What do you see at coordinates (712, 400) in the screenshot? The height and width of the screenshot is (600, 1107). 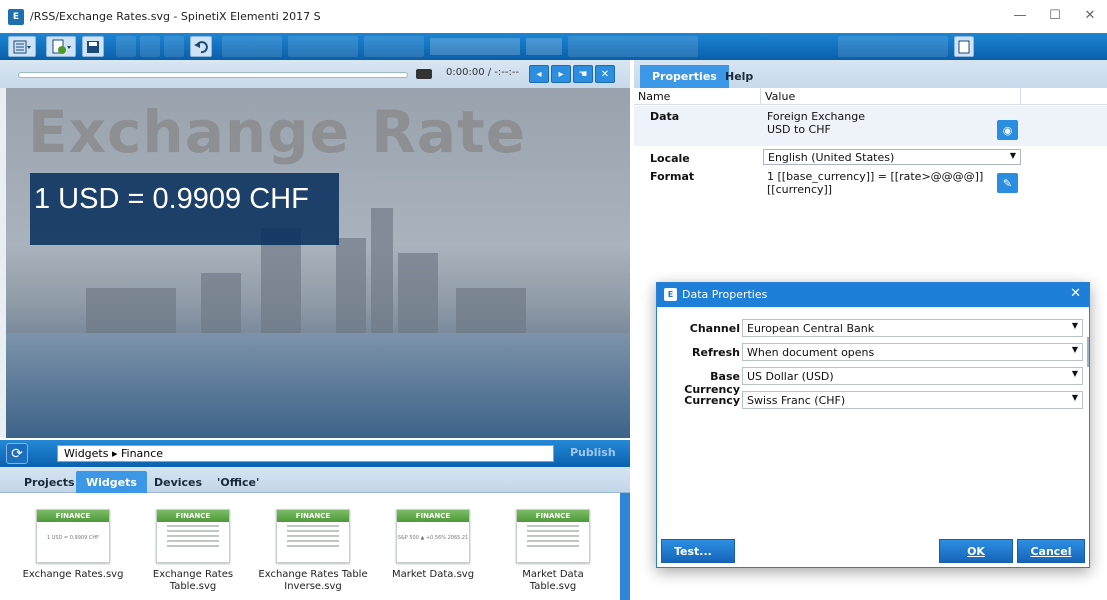 I see `currency-label: Currency` at bounding box center [712, 400].